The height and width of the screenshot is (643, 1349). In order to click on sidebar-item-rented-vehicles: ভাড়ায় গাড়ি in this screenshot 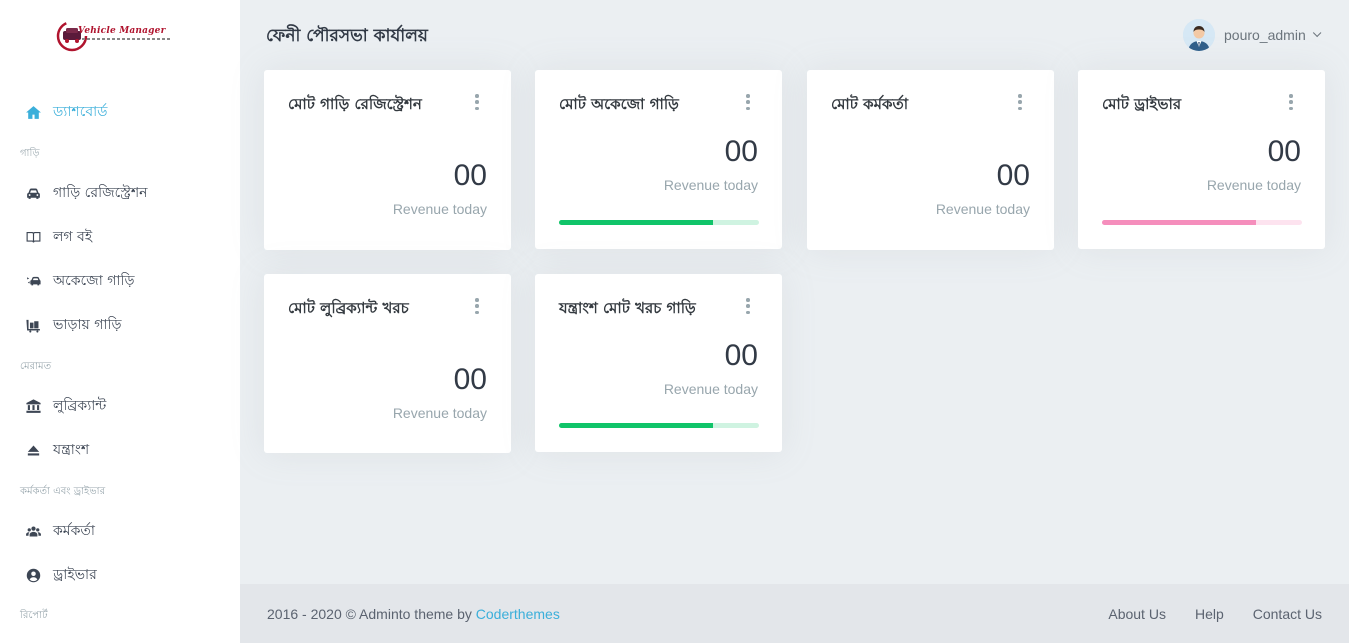, I will do `click(120, 325)`.